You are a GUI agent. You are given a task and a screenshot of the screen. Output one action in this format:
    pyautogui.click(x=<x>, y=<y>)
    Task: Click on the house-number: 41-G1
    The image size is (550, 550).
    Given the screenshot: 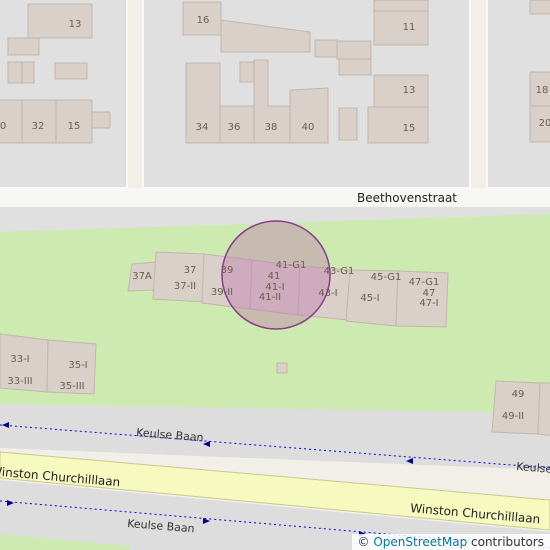 What is the action you would take?
    pyautogui.click(x=291, y=265)
    